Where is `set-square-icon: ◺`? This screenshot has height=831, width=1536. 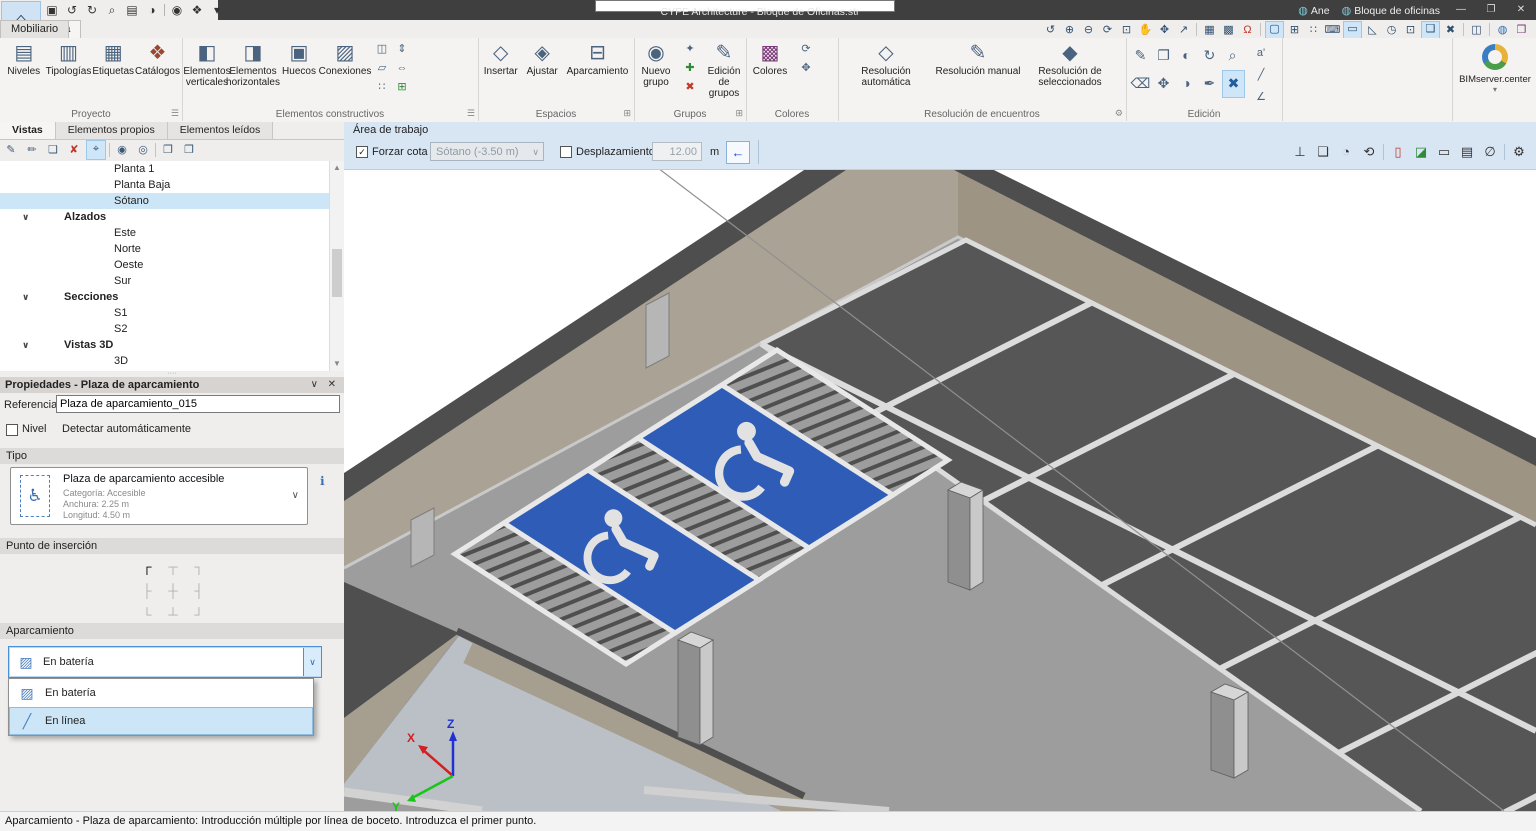 set-square-icon: ◺ is located at coordinates (1372, 30).